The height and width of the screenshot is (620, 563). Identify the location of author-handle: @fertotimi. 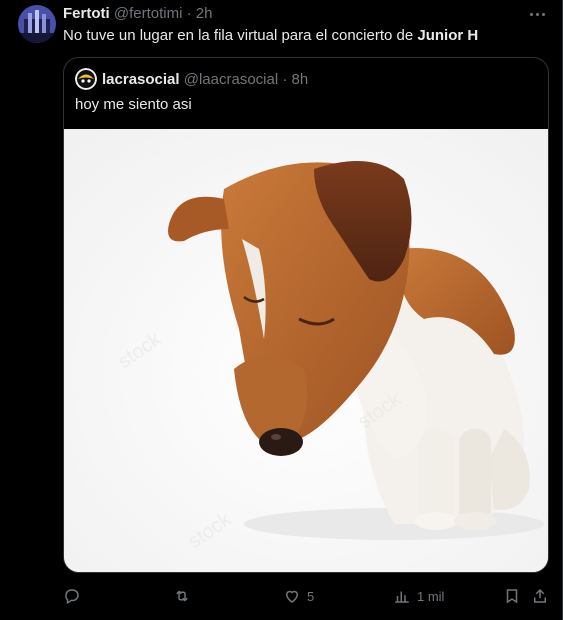
(148, 13).